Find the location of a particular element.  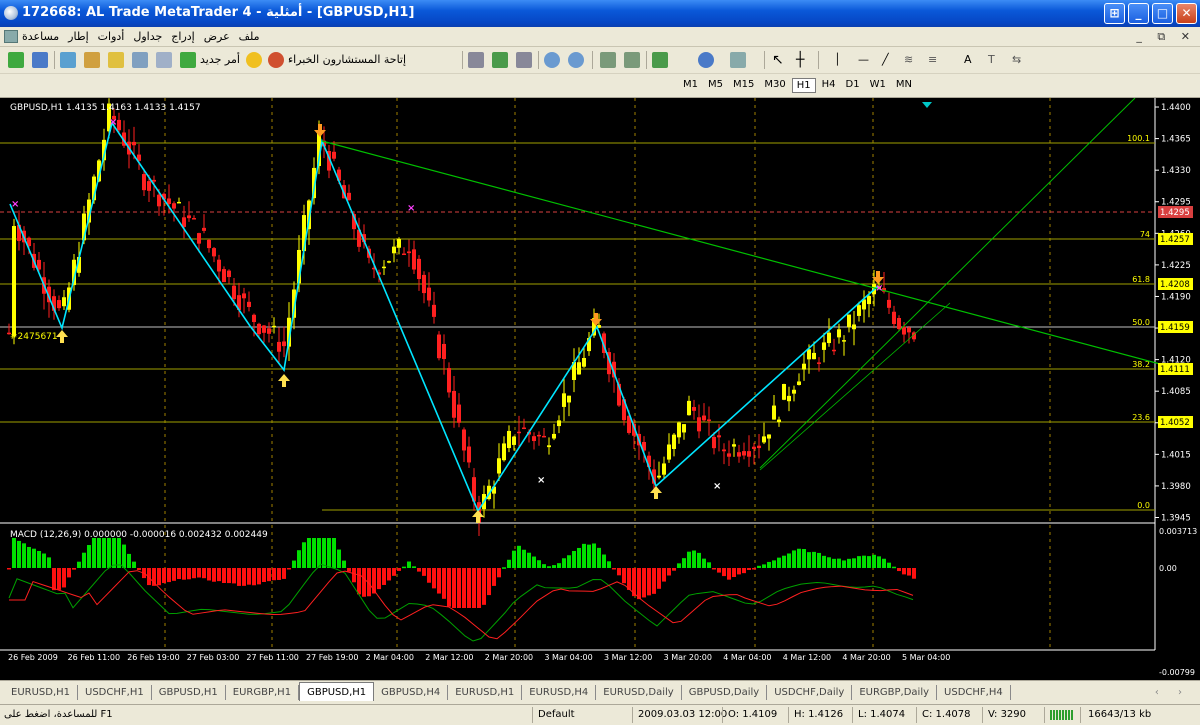

periods-icon is located at coordinates (706, 60).